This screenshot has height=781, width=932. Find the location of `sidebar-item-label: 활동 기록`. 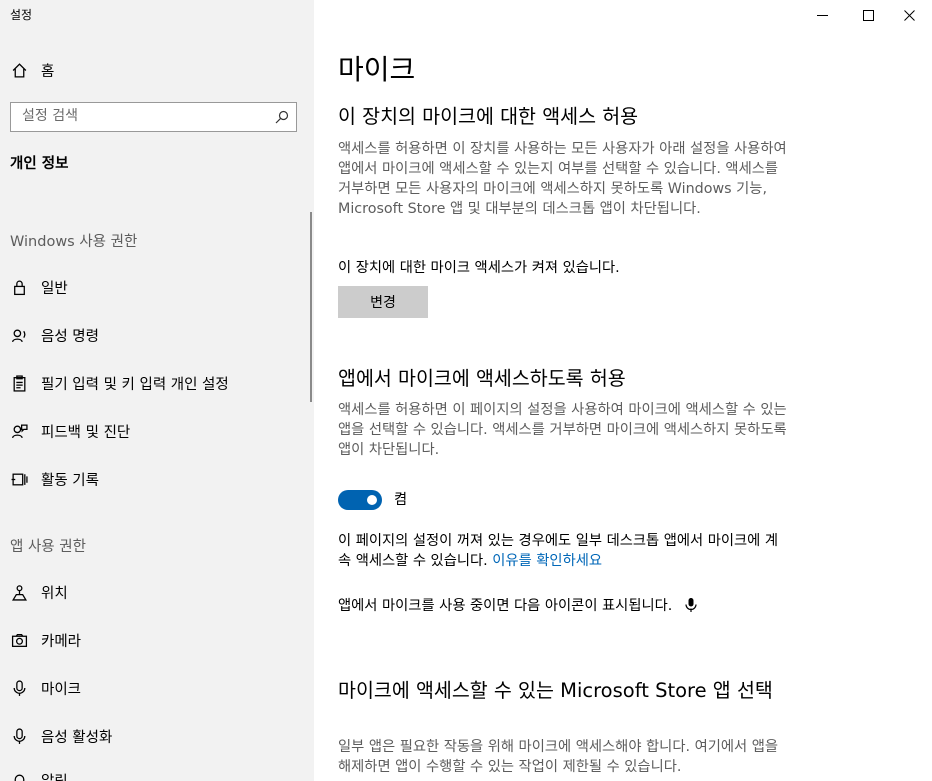

sidebar-item-label: 활동 기록 is located at coordinates (70, 480).